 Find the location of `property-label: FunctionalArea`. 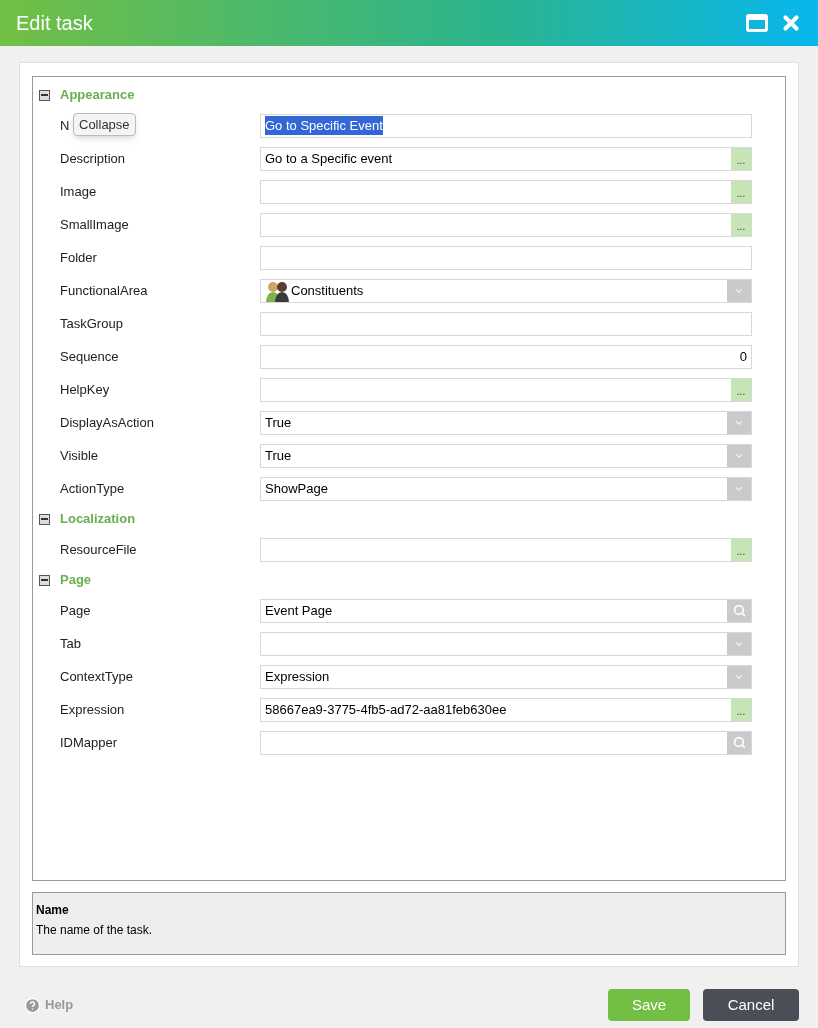

property-label: FunctionalArea is located at coordinates (104, 290).